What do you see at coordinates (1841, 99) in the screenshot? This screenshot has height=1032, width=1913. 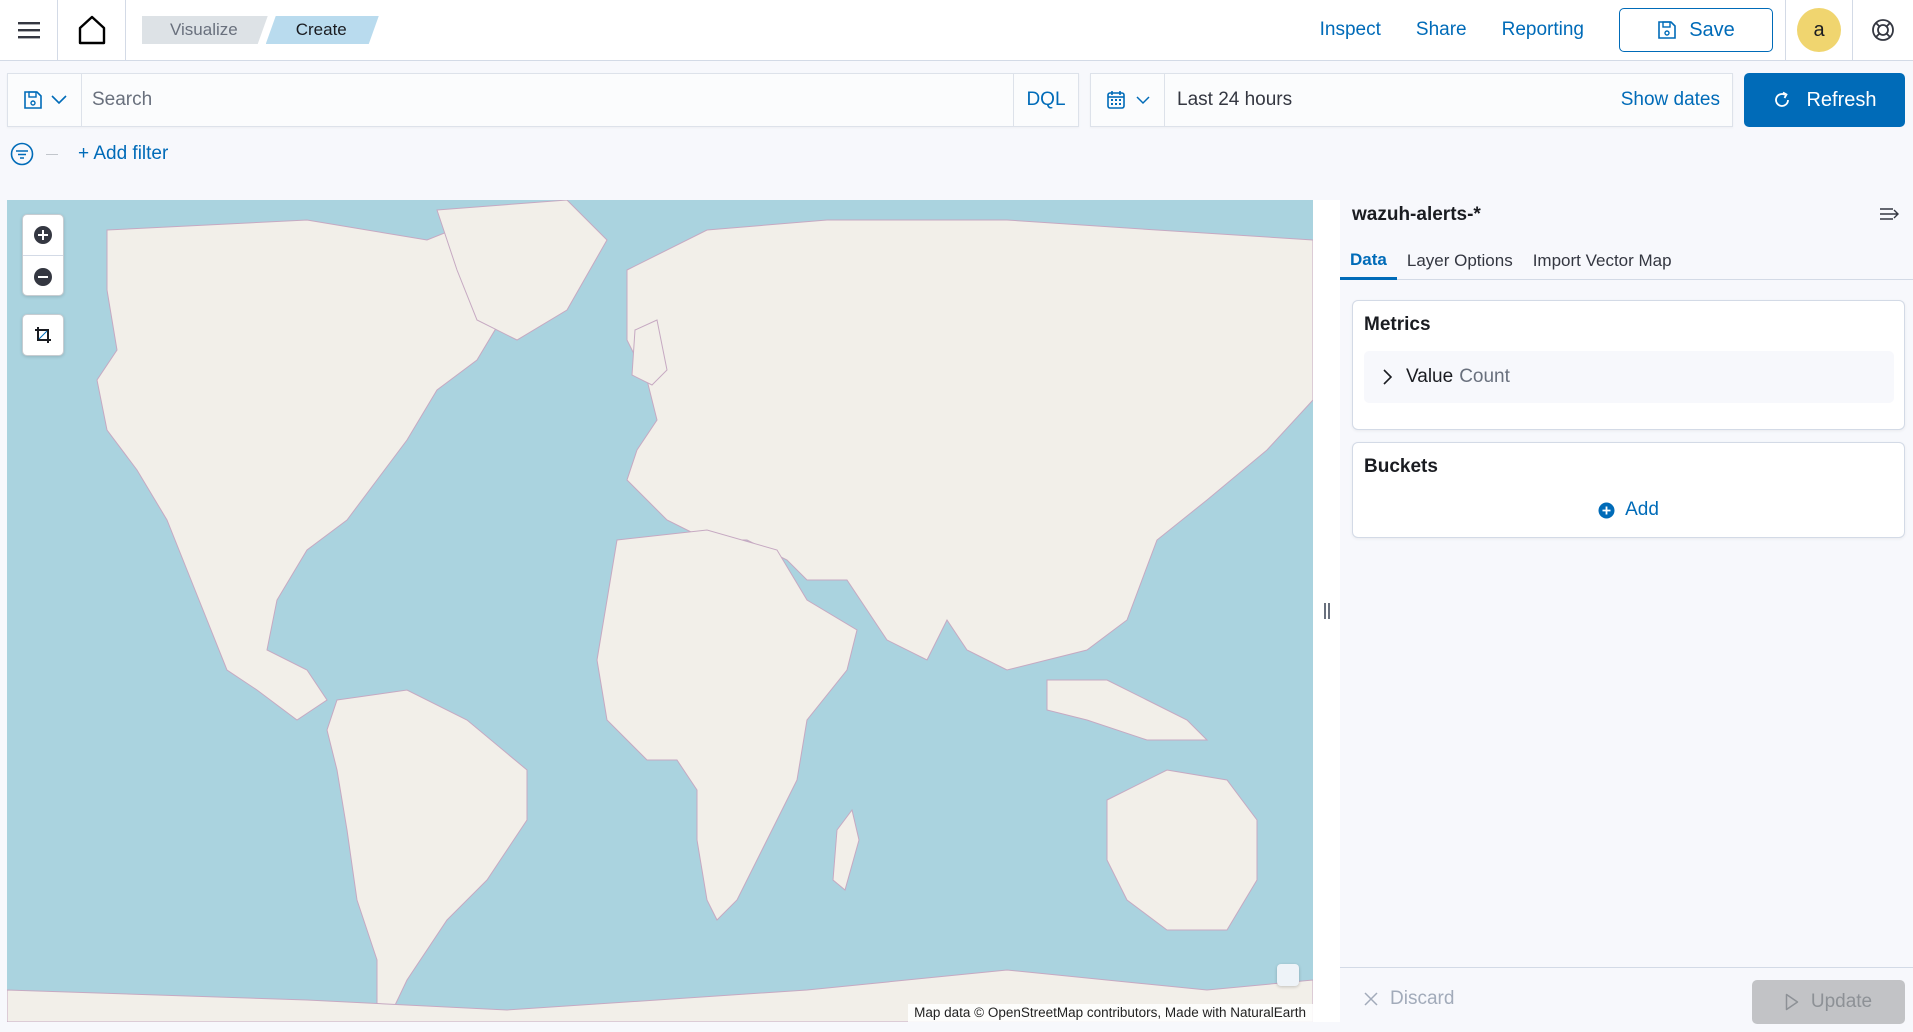 I see `refresh-label: Refresh` at bounding box center [1841, 99].